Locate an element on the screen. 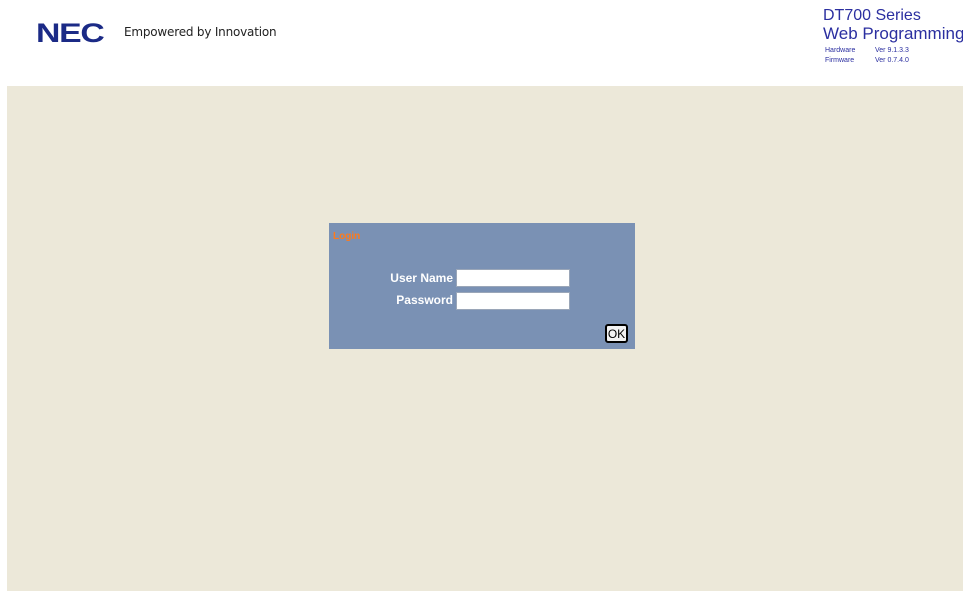 This screenshot has height=591, width=963. hardware-version: Ver 9.1.3.3 is located at coordinates (892, 50).